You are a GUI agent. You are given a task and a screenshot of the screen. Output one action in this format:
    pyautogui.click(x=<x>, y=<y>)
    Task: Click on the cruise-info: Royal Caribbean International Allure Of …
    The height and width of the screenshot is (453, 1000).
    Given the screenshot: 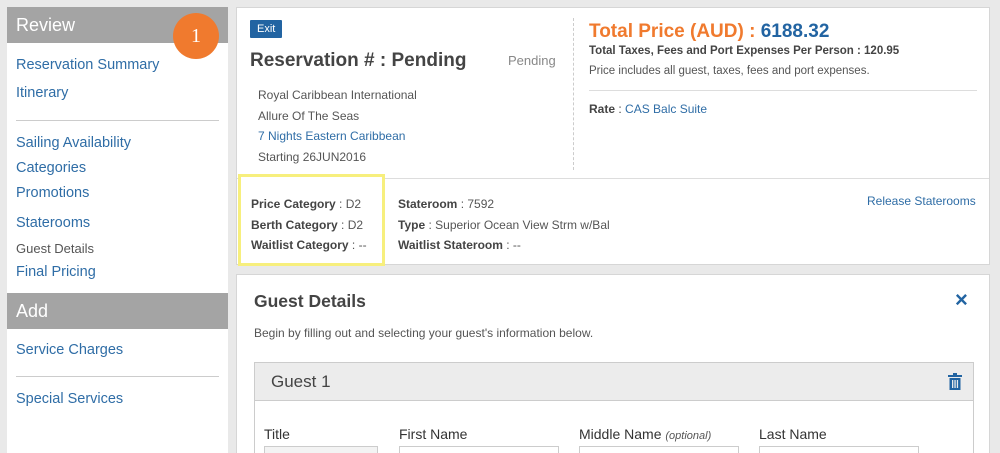 What is the action you would take?
    pyautogui.click(x=337, y=126)
    